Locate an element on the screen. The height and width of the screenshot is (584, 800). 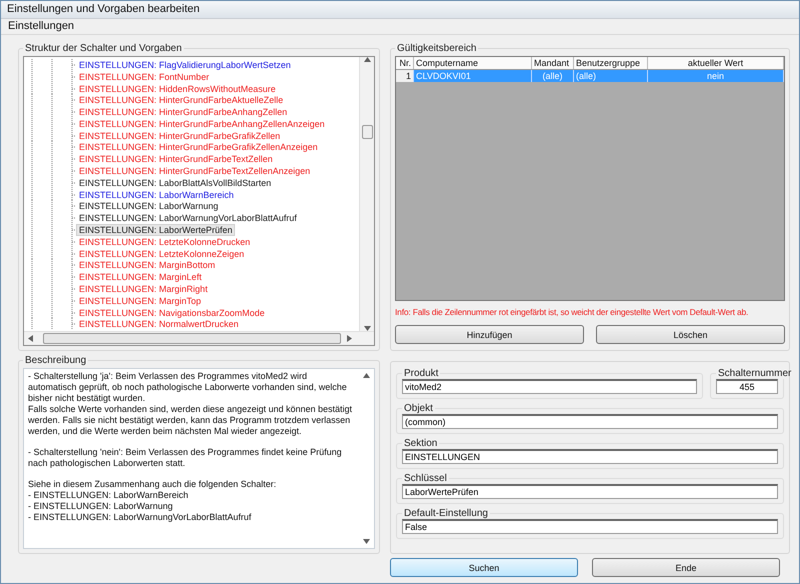
description-text: - Schalterstellung 'nein': Beim Verlassen des Programmes findet keine Prüfung nach pathologischen Laborwerten statt. is located at coordinates (185, 458).